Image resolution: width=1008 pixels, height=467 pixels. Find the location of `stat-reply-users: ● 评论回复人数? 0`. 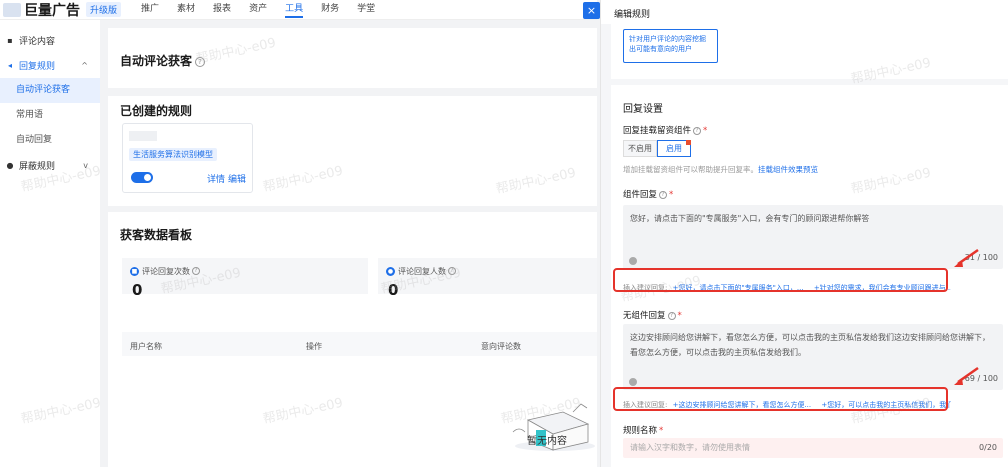

stat-reply-users: ● 评论回复人数? 0 is located at coordinates (487, 278).